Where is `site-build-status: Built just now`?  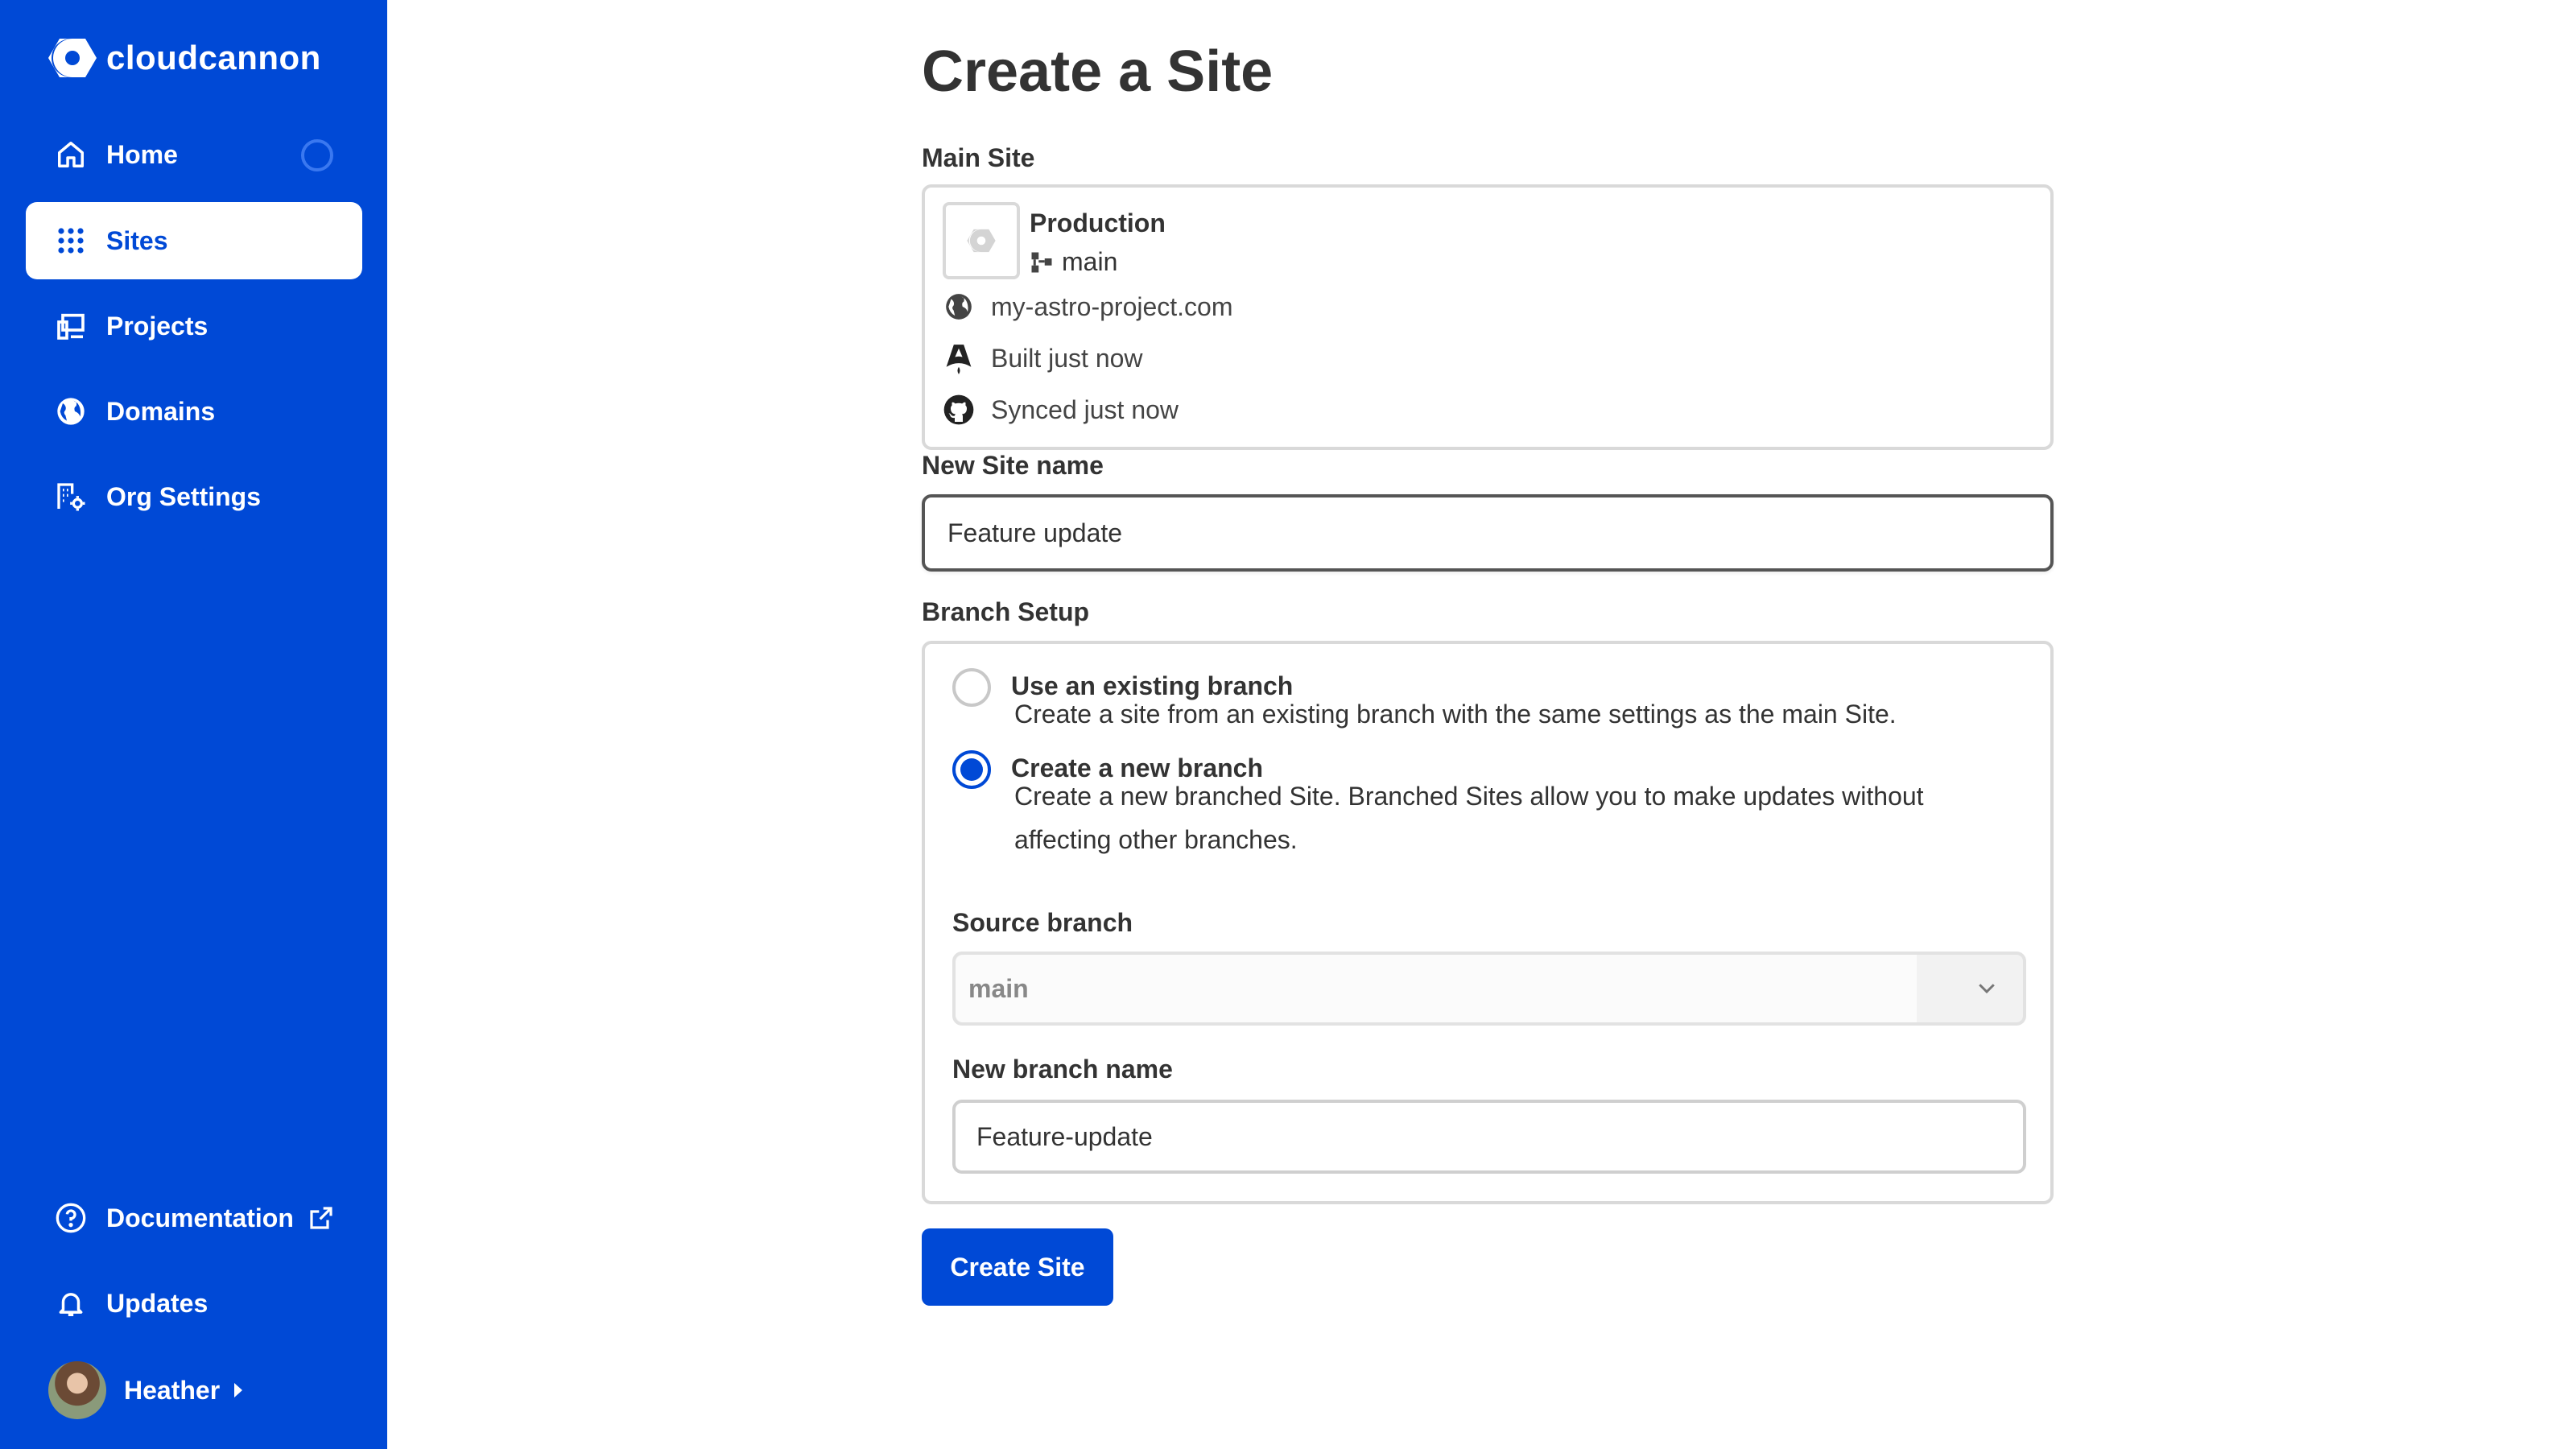 site-build-status: Built just now is located at coordinates (1043, 358).